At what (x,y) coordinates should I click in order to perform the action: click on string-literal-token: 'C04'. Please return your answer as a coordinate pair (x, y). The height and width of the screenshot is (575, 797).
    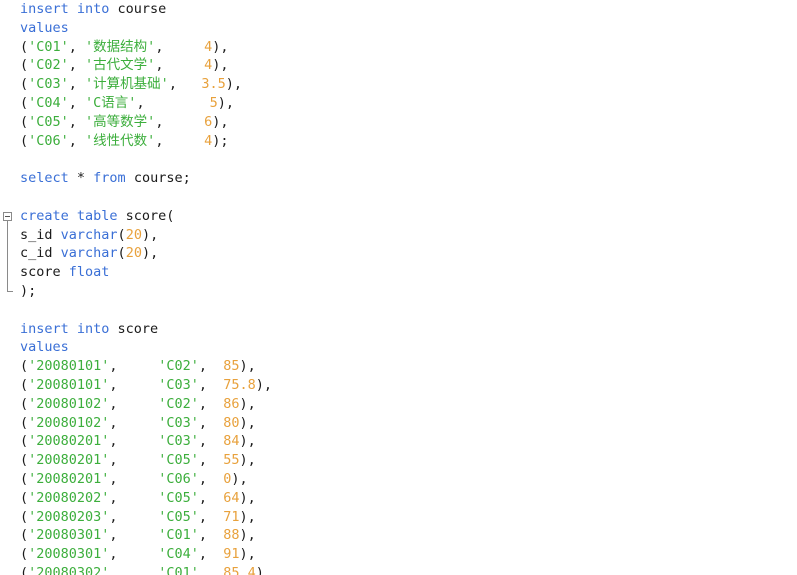
    Looking at the image, I should click on (178, 554).